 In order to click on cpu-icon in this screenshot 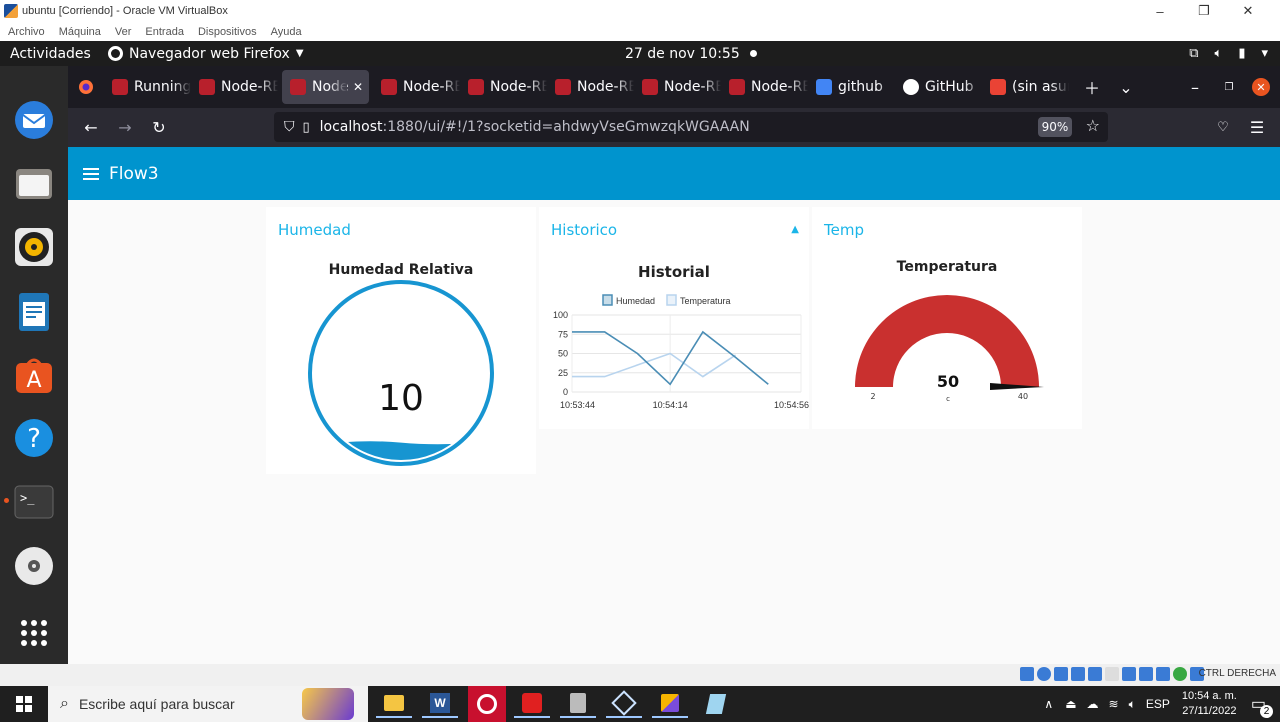, I will do `click(1163, 674)`.